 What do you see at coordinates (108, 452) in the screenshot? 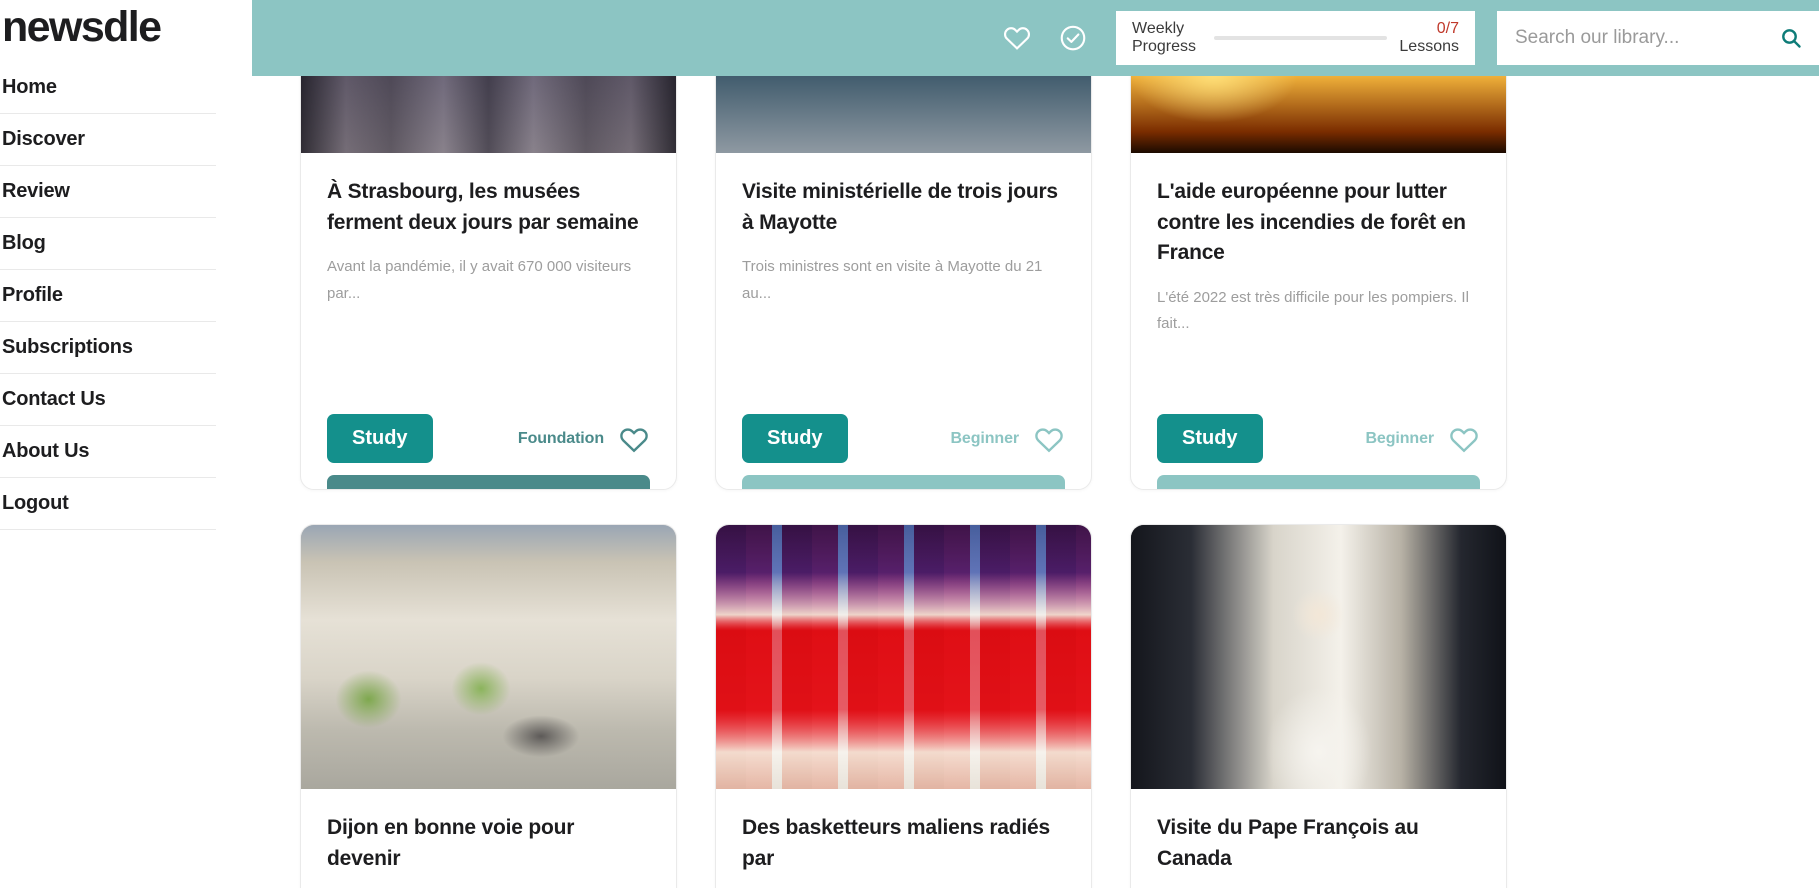
I see `sidebar-item-about-us: About Us` at bounding box center [108, 452].